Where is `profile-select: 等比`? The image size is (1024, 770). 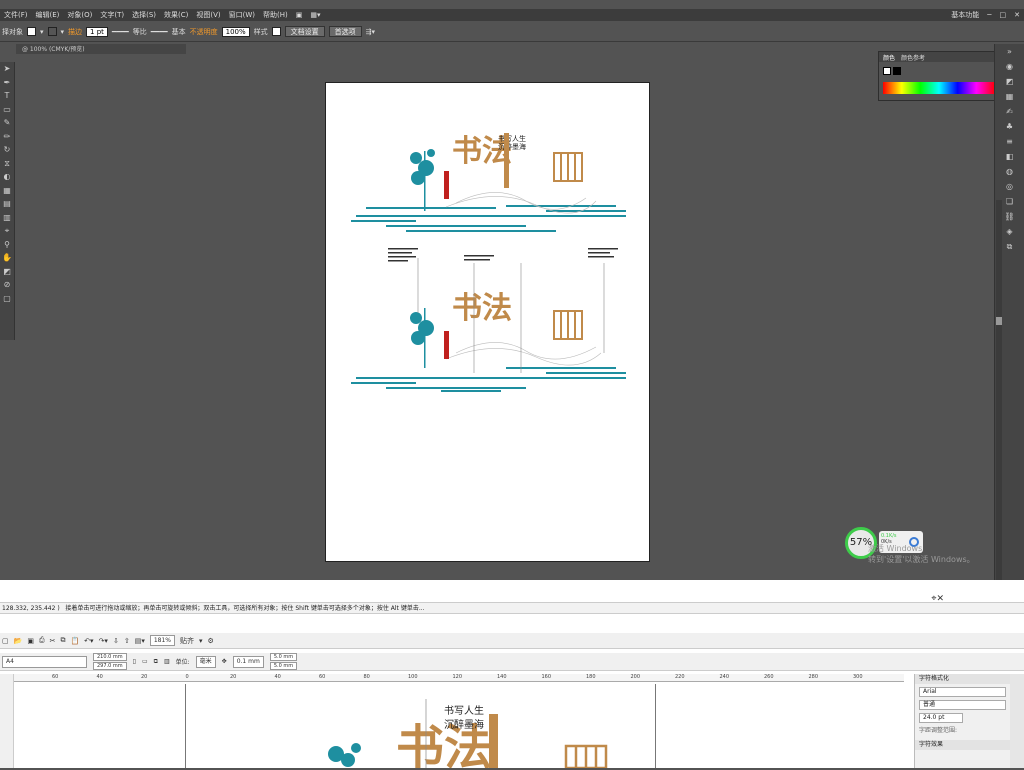 profile-select: 等比 is located at coordinates (140, 32).